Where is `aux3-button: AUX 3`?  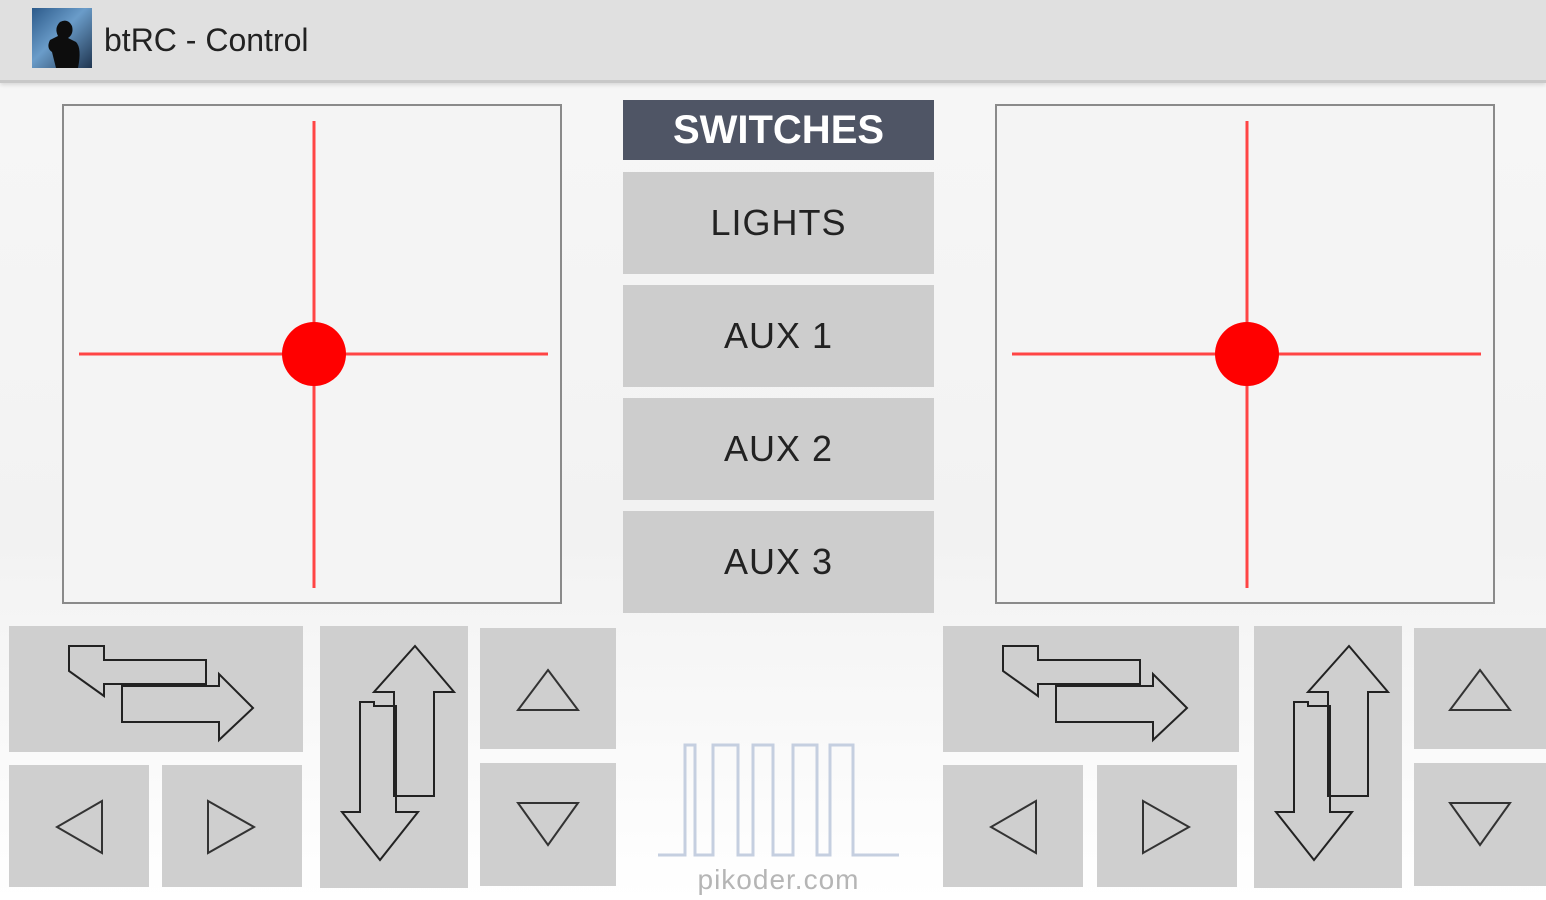
aux3-button: AUX 3 is located at coordinates (778, 562).